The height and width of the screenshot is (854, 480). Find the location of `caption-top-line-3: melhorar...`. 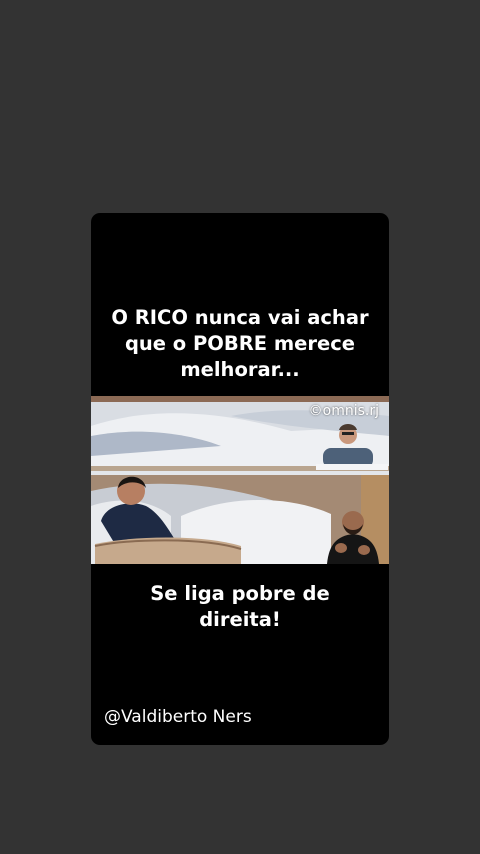

caption-top-line-3: melhorar... is located at coordinates (240, 369).